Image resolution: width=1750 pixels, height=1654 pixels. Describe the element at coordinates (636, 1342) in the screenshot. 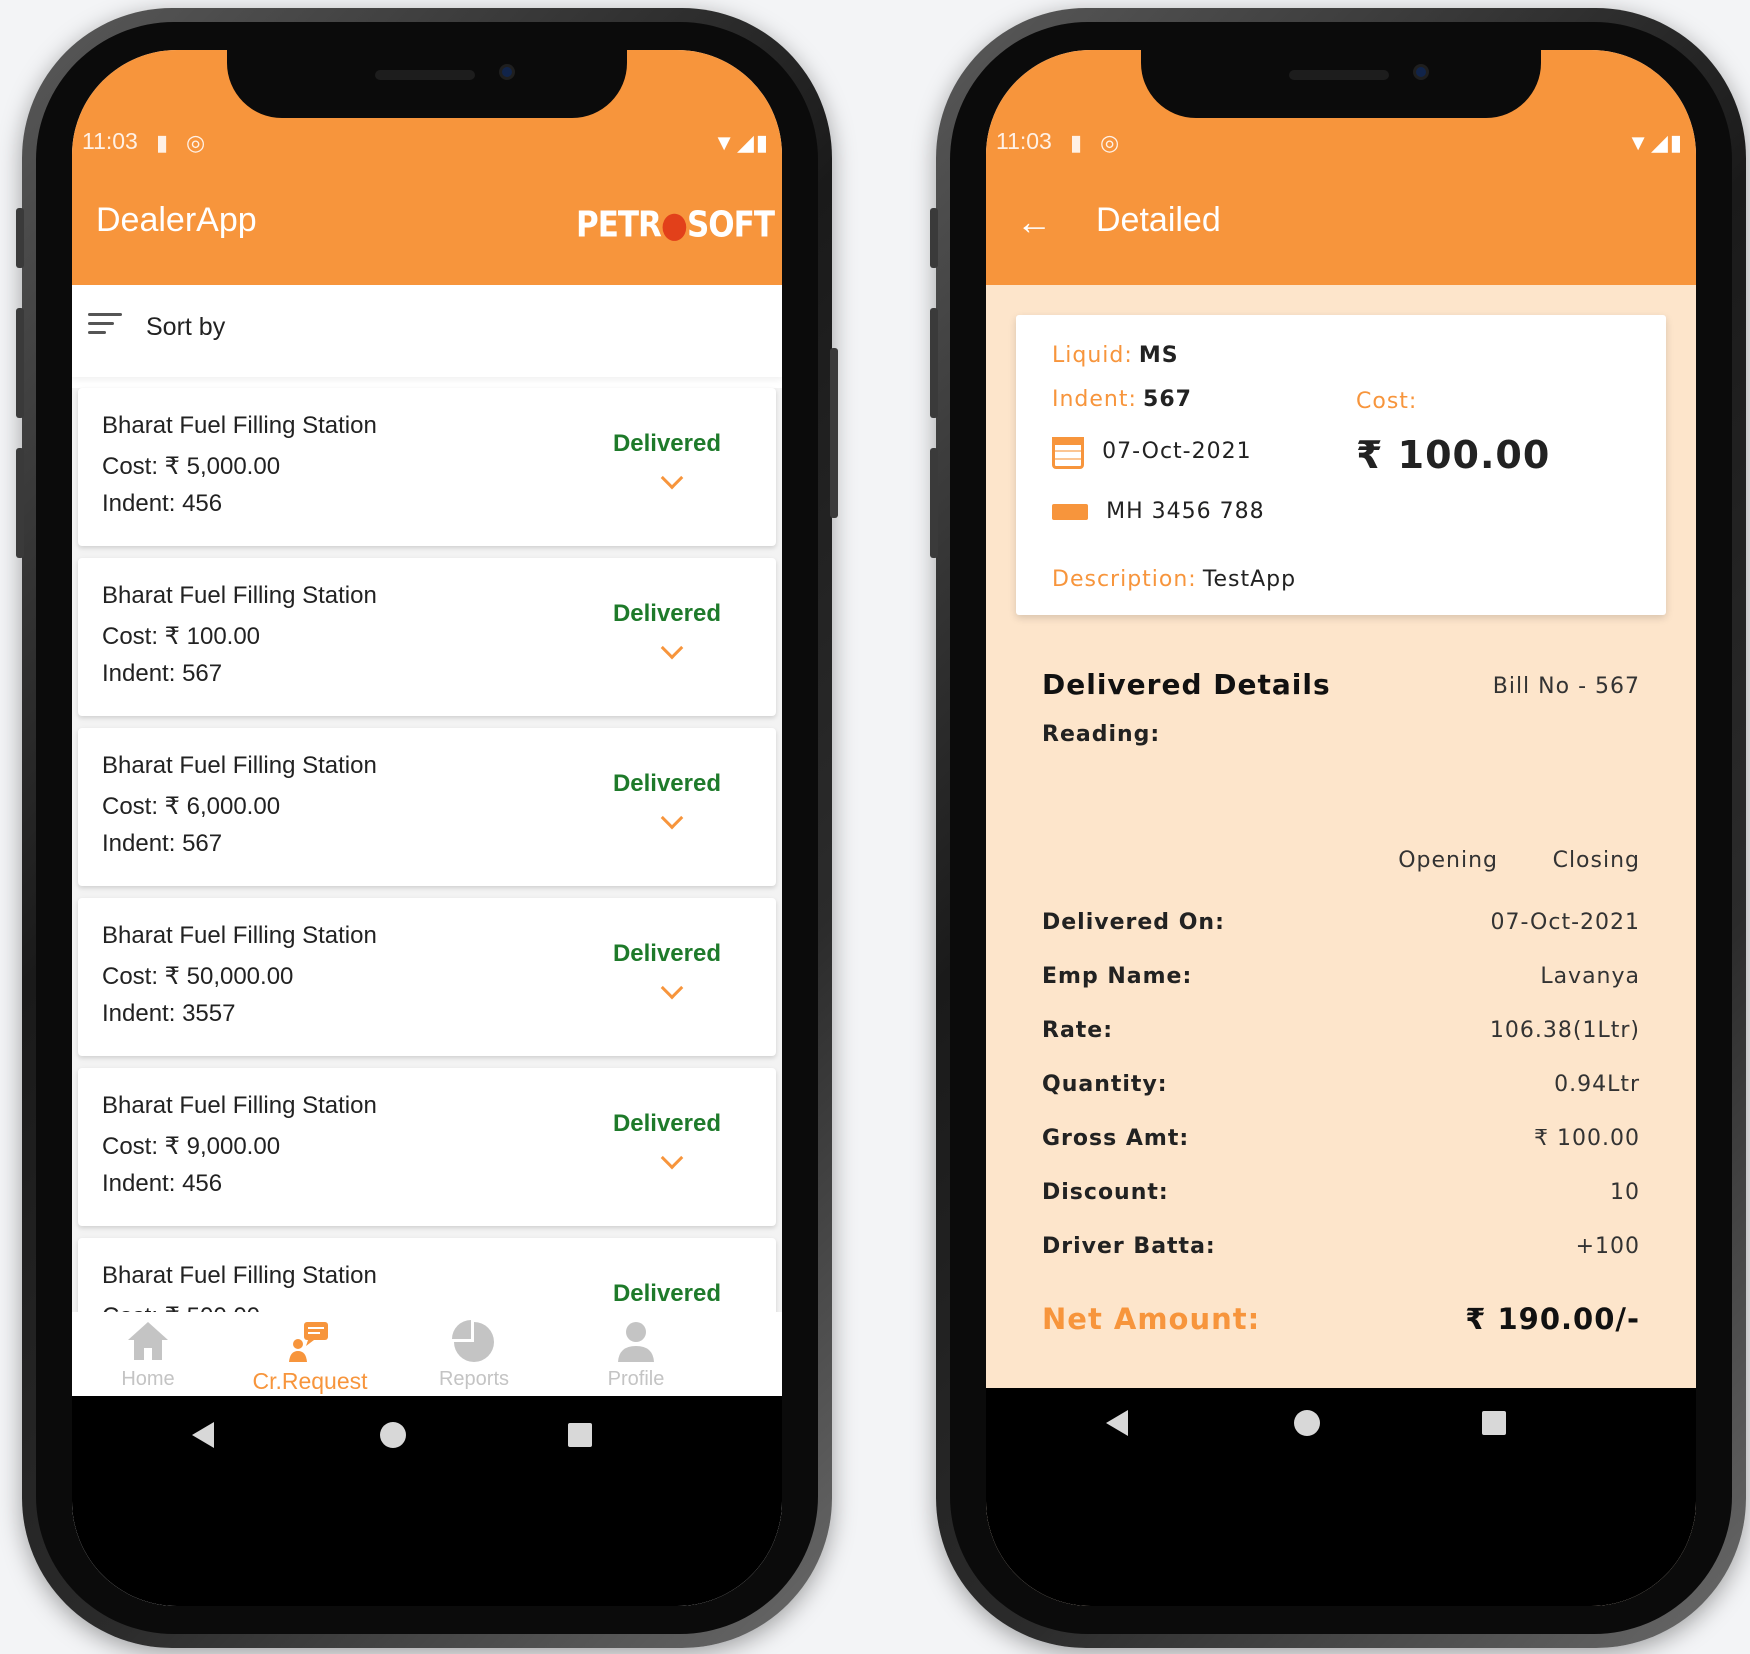

I see `person-icon` at that location.